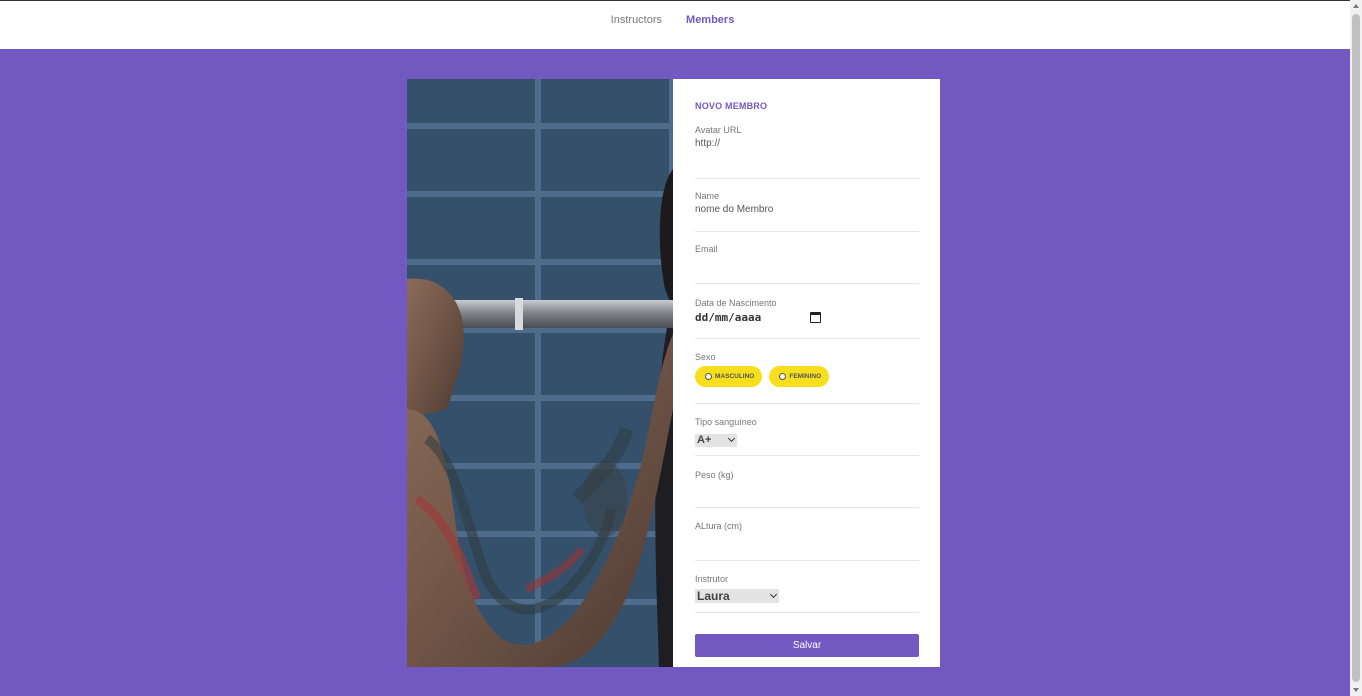 This screenshot has height=696, width=1362. I want to click on page-scrollbar, so click(1356, 348).